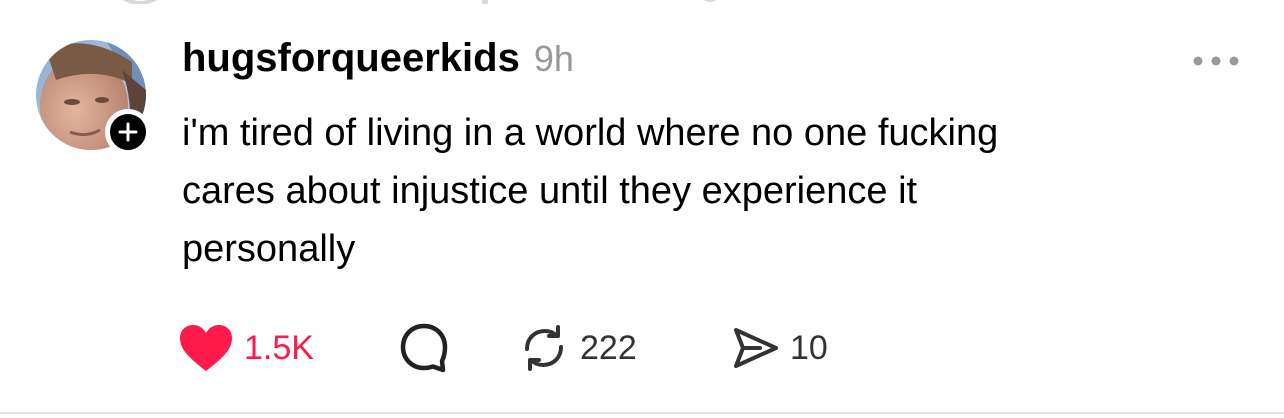 The width and height of the screenshot is (1284, 418). What do you see at coordinates (809, 347) in the screenshot?
I see `share-count: 10` at bounding box center [809, 347].